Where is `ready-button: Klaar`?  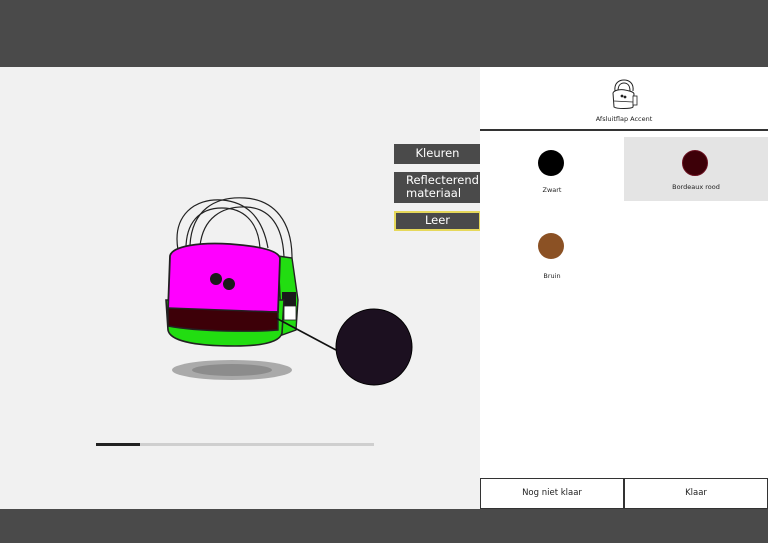
ready-button: Klaar is located at coordinates (696, 493).